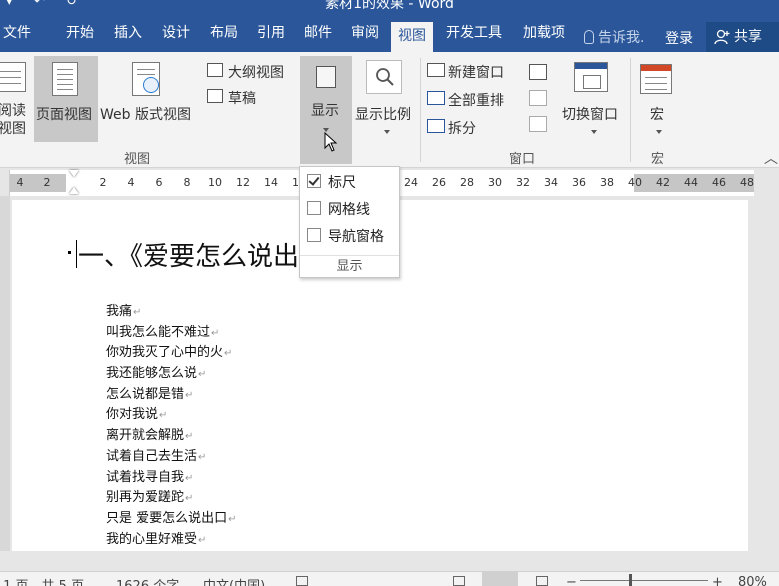  I want to click on outline-button: 大纲视图, so click(250, 71).